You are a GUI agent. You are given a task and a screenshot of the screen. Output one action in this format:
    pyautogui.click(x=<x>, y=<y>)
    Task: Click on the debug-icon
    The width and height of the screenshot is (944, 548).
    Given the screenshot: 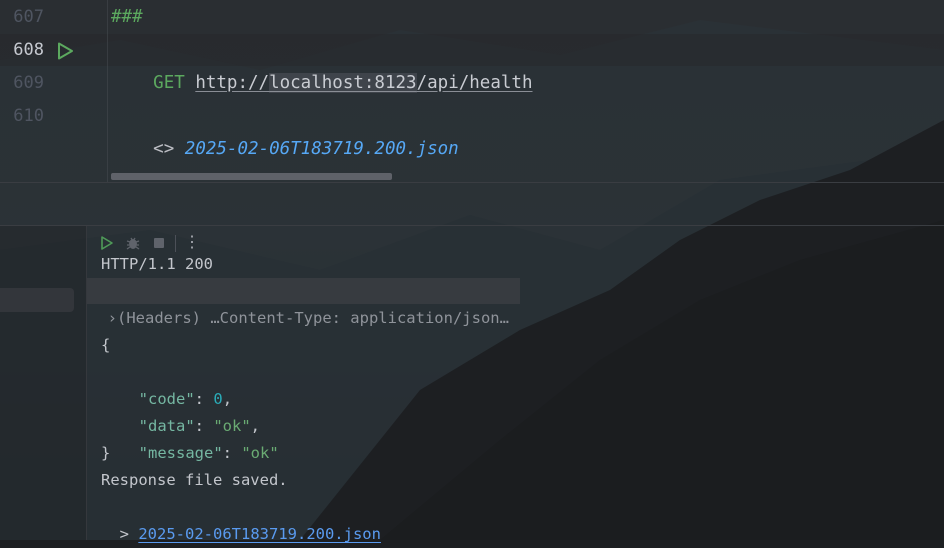 What is the action you would take?
    pyautogui.click(x=133, y=243)
    